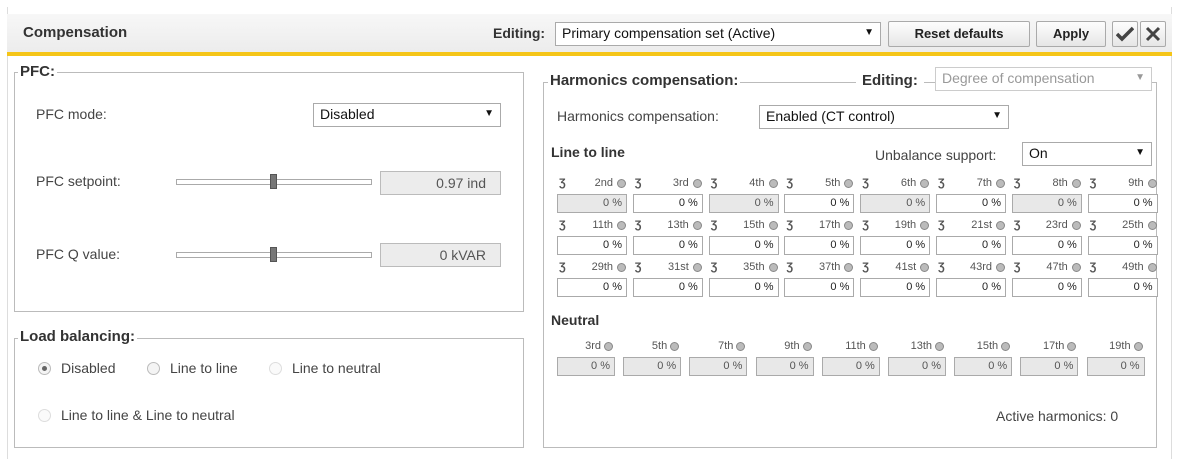 The height and width of the screenshot is (461, 1178). What do you see at coordinates (1071, 34) in the screenshot?
I see `apply-button: Apply` at bounding box center [1071, 34].